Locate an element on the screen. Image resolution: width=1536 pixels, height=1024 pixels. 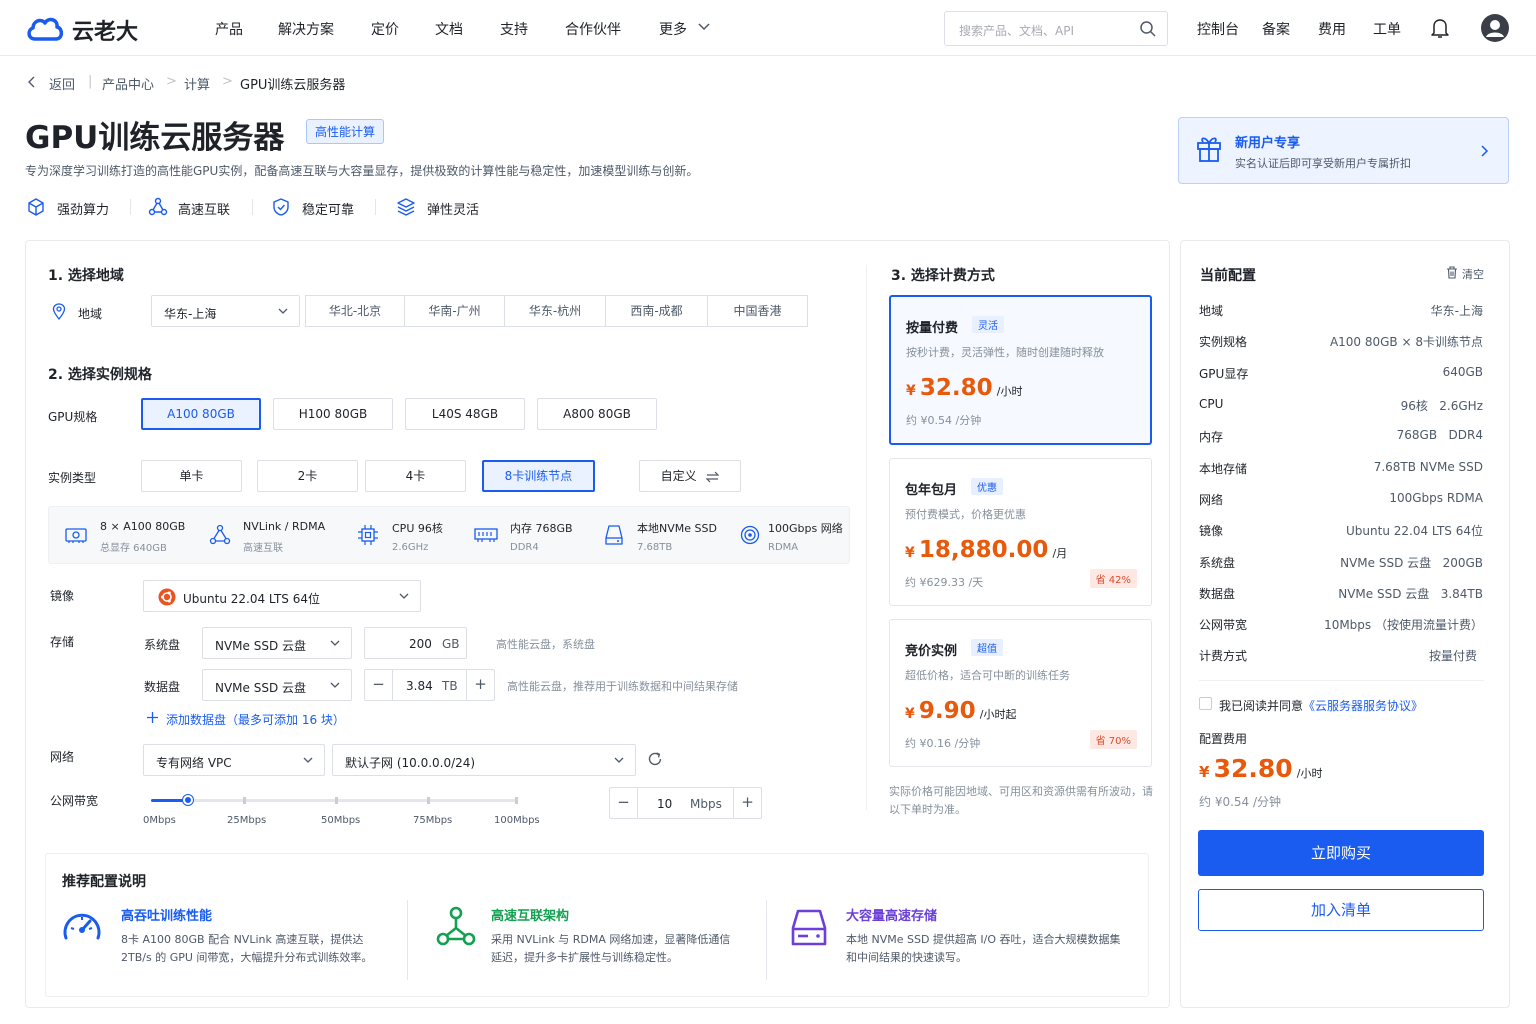
summary-key: GPU显存 is located at coordinates (1224, 374).